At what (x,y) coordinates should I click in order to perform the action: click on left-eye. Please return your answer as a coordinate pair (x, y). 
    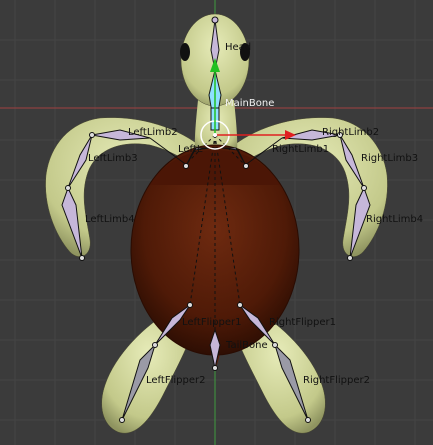
    Looking at the image, I should click on (185, 52).